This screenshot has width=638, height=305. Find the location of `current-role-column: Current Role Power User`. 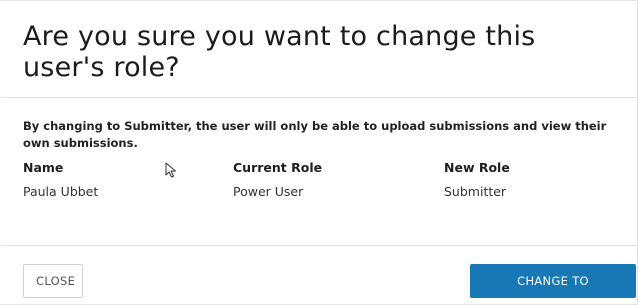

current-role-column: Current Role Power User is located at coordinates (328, 180).